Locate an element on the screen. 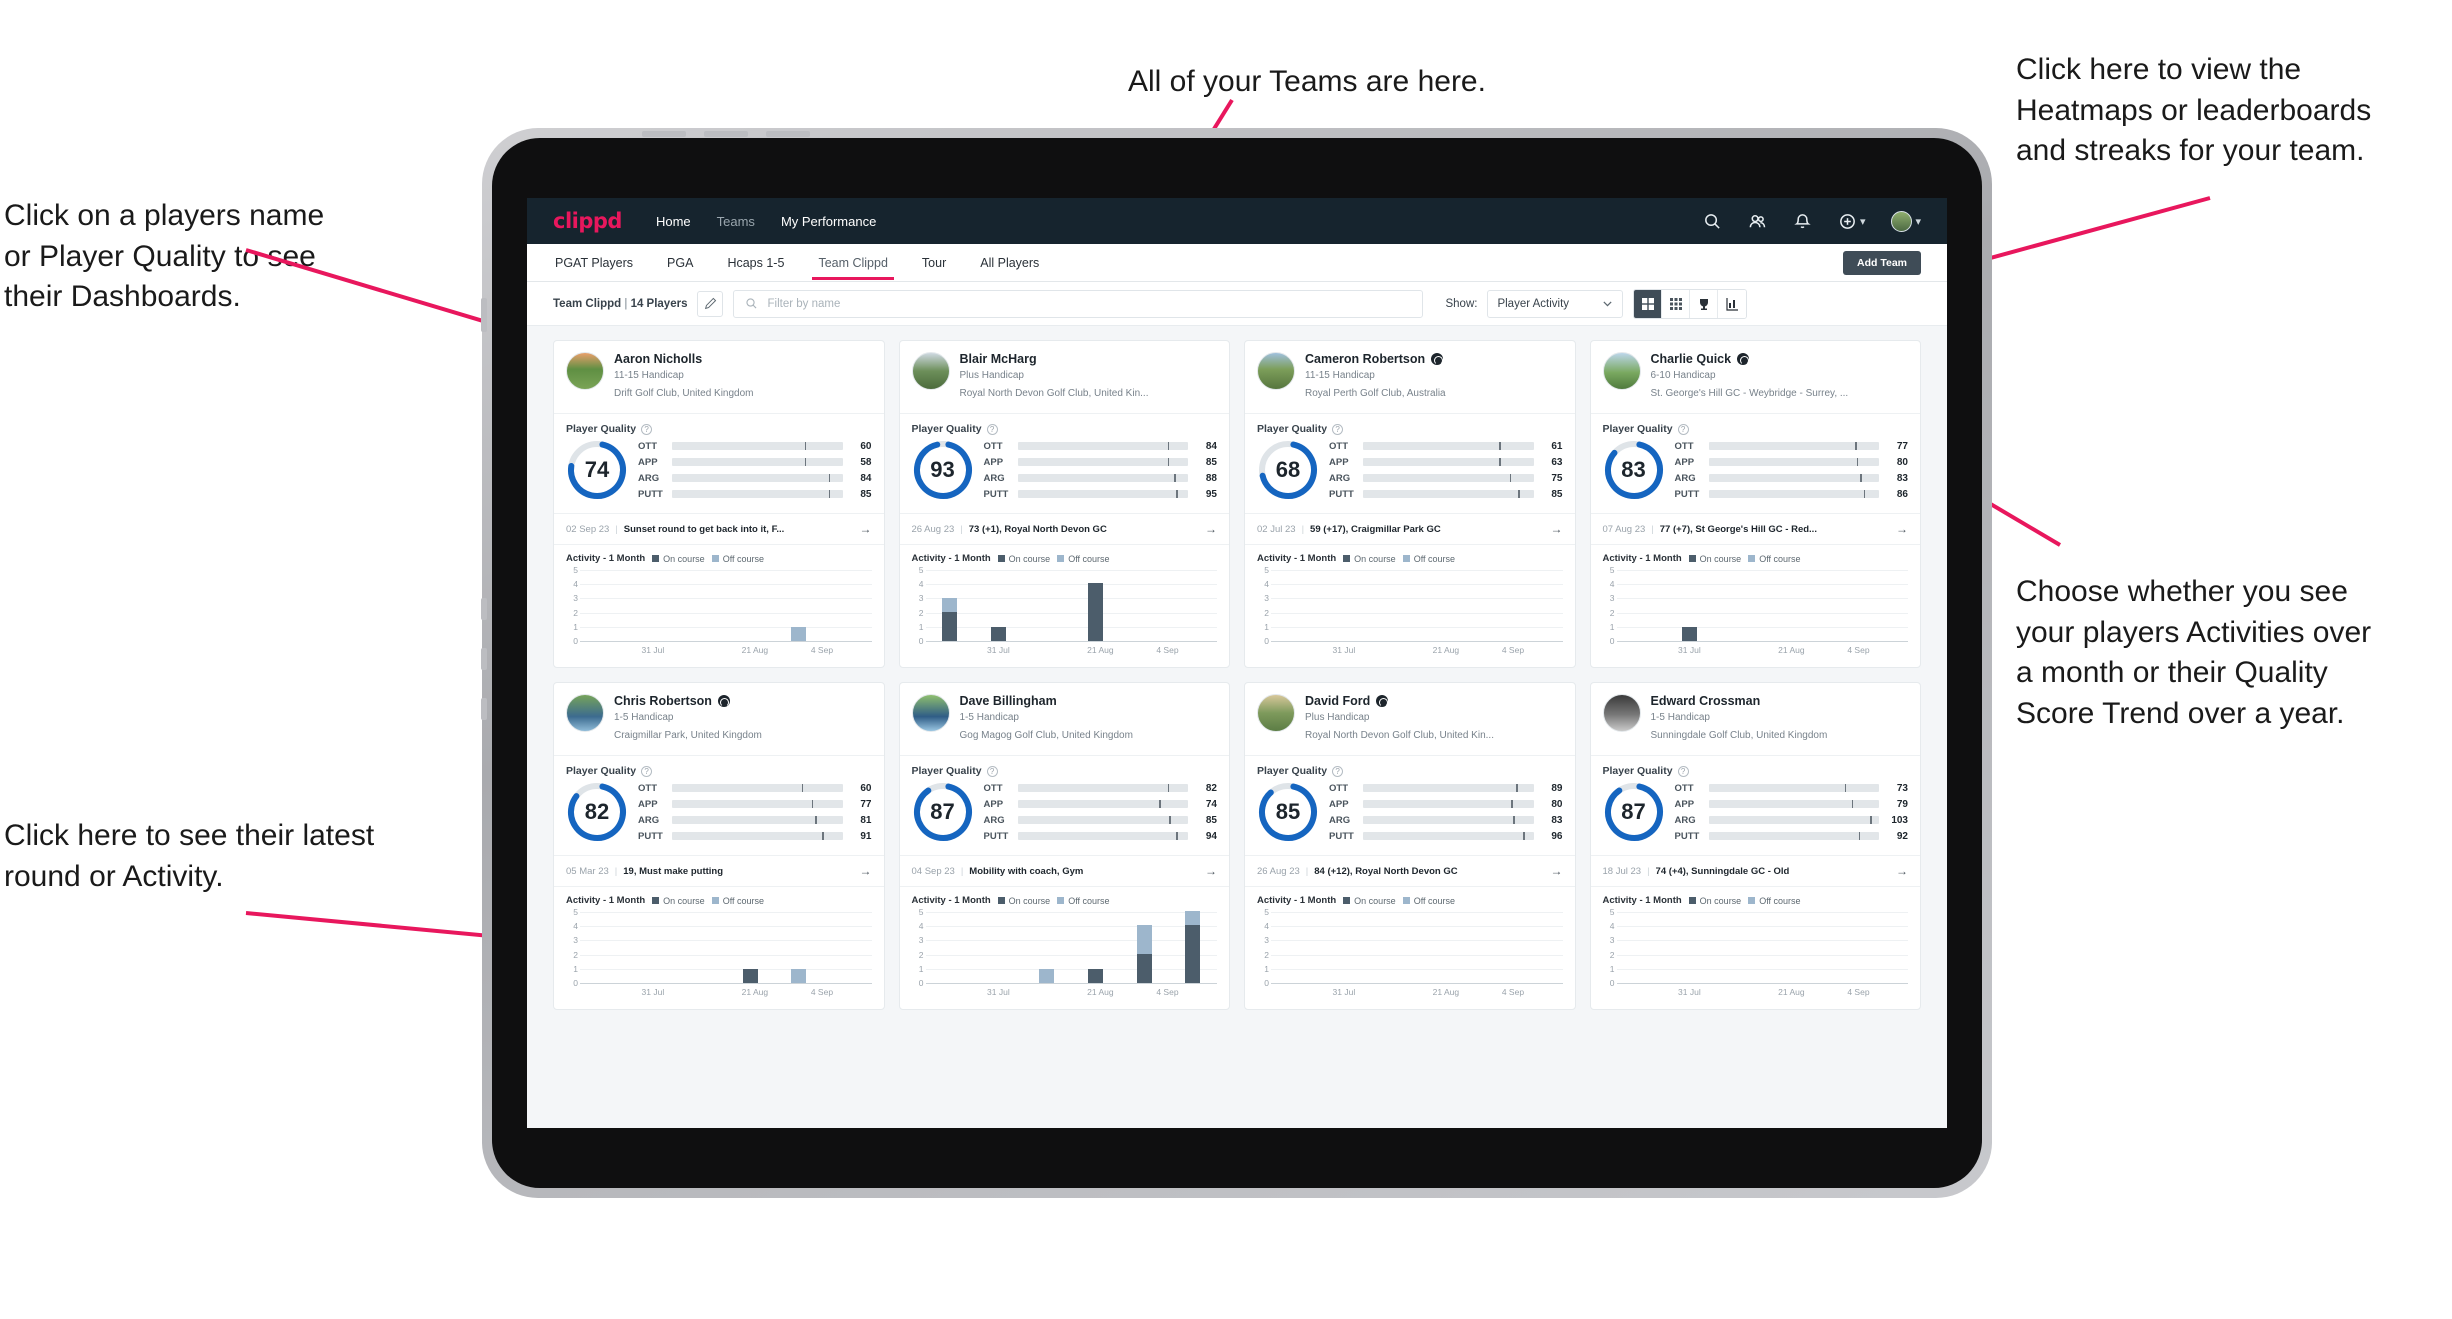  plus-circle-icon is located at coordinates (1847, 221).